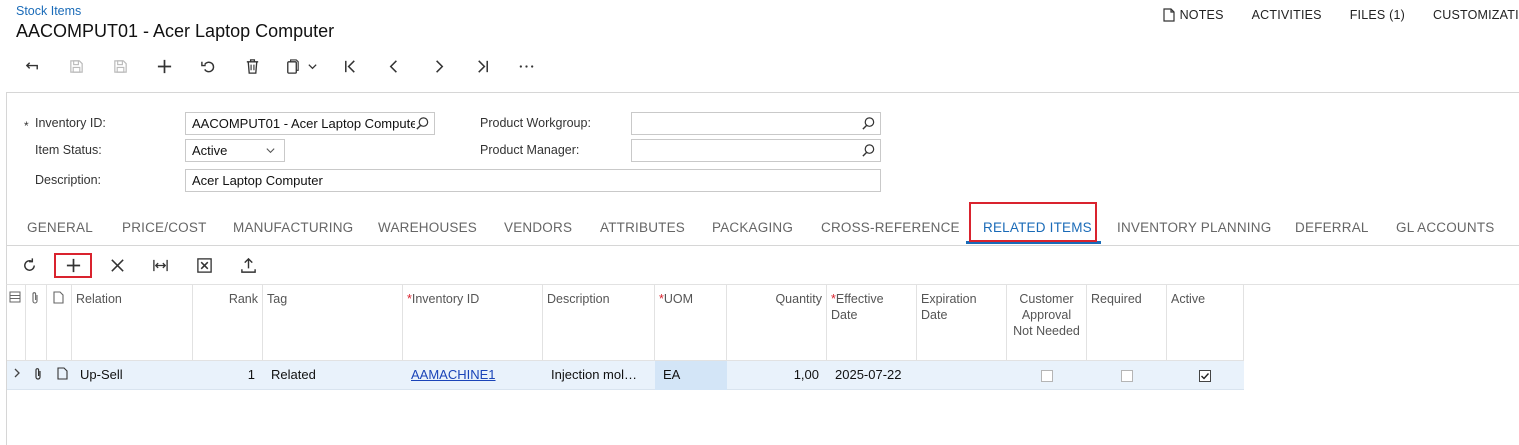 The width and height of the screenshot is (1519, 445). Describe the element at coordinates (538, 227) in the screenshot. I see `tab-vendors: VENDORS` at that location.